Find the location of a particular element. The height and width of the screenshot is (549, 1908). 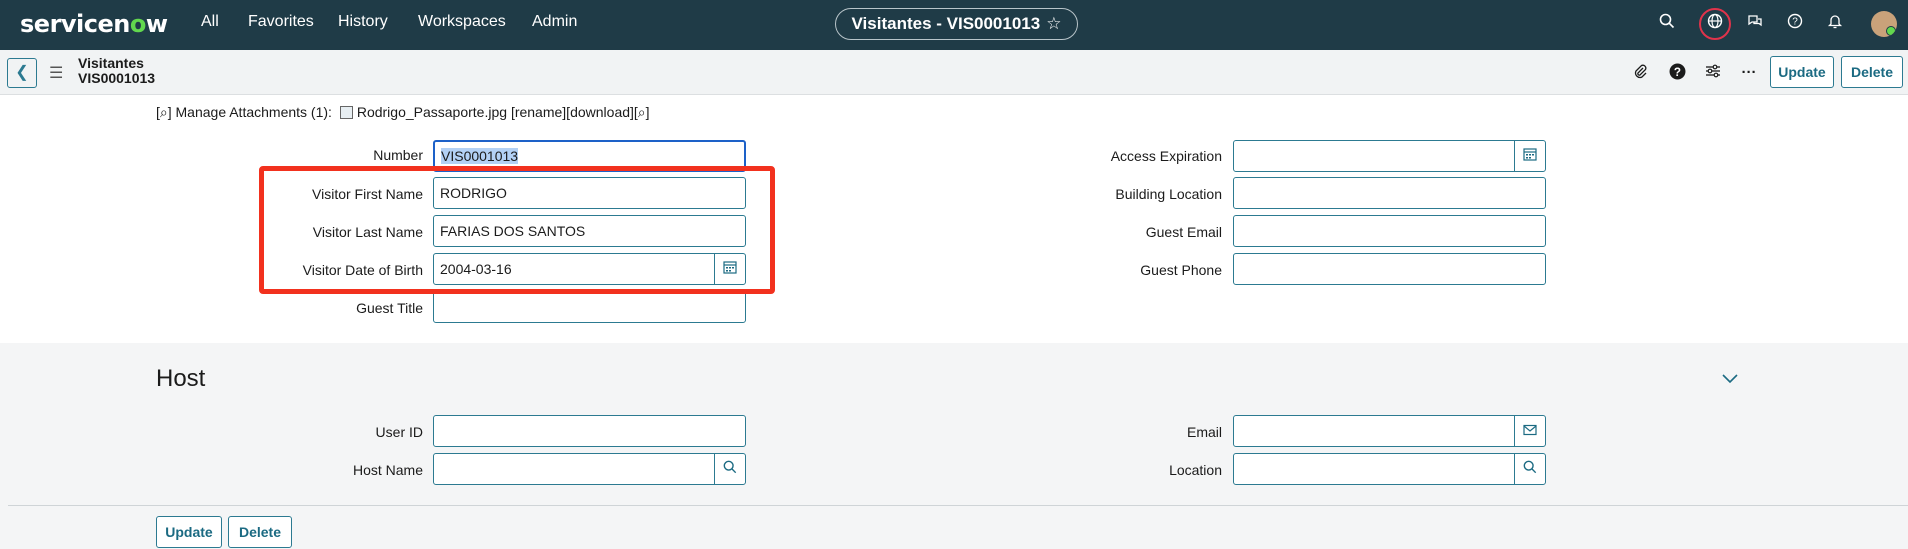

header-update-button: Update is located at coordinates (1802, 72).